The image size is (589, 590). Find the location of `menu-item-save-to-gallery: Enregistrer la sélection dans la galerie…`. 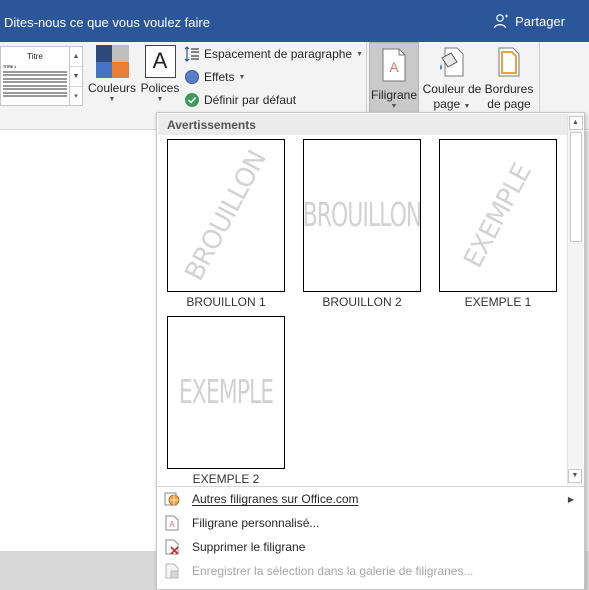

menu-item-save-to-gallery: Enregistrer la sélection dans la galerie… is located at coordinates (371, 571).